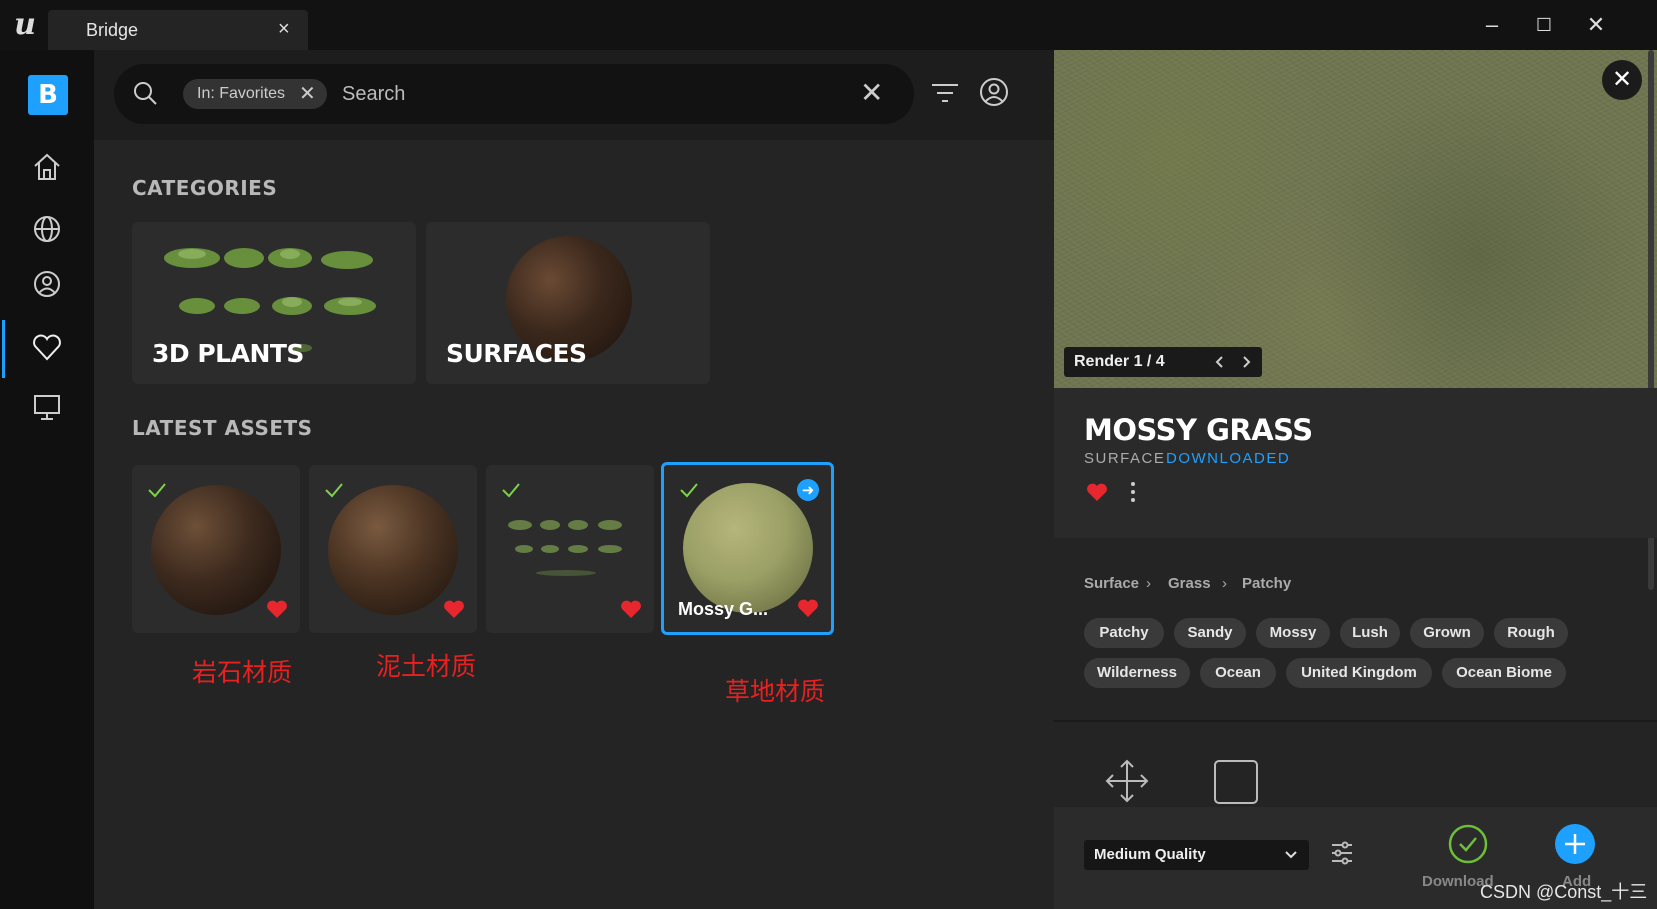  I want to click on chevron-right-icon, so click(1246, 362).